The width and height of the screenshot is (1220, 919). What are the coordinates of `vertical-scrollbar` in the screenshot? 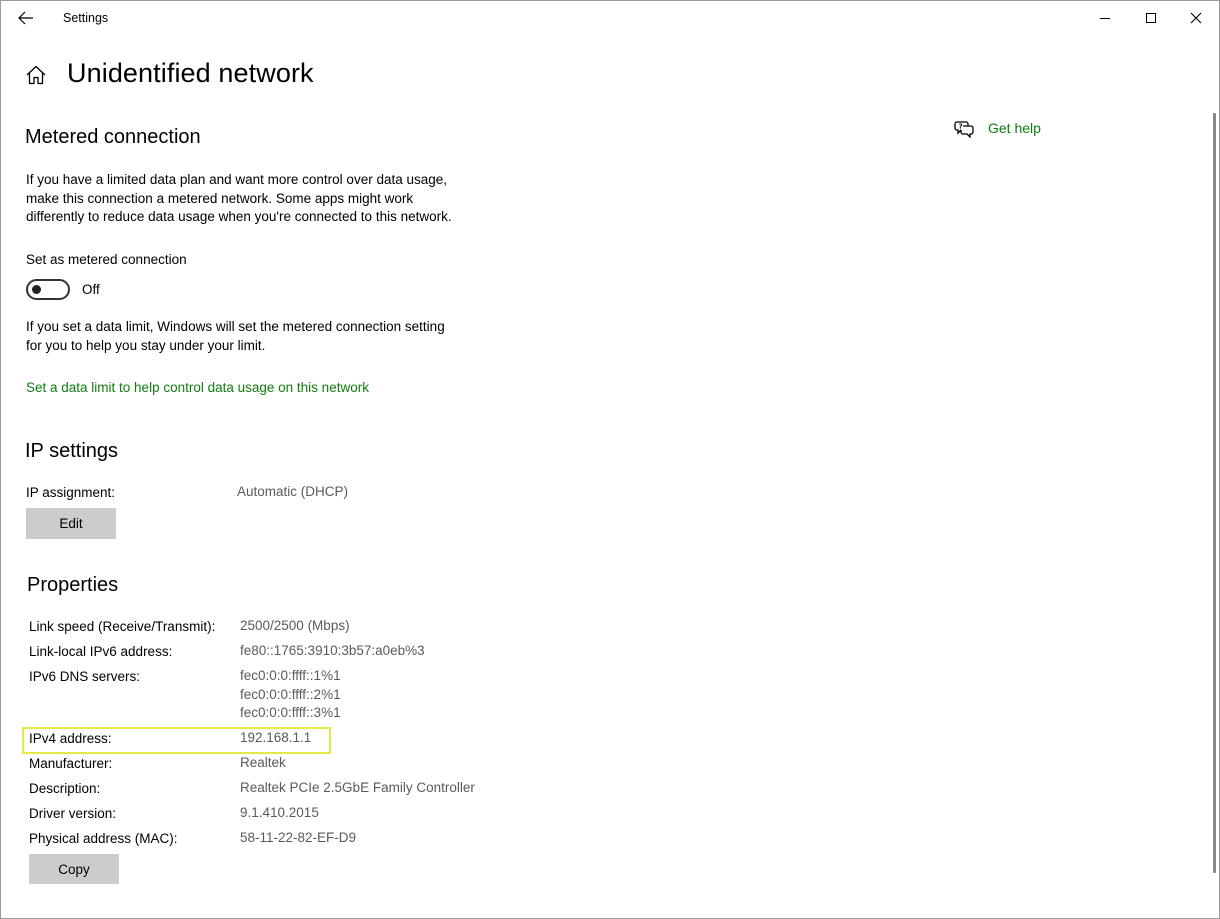 It's located at (1214, 493).